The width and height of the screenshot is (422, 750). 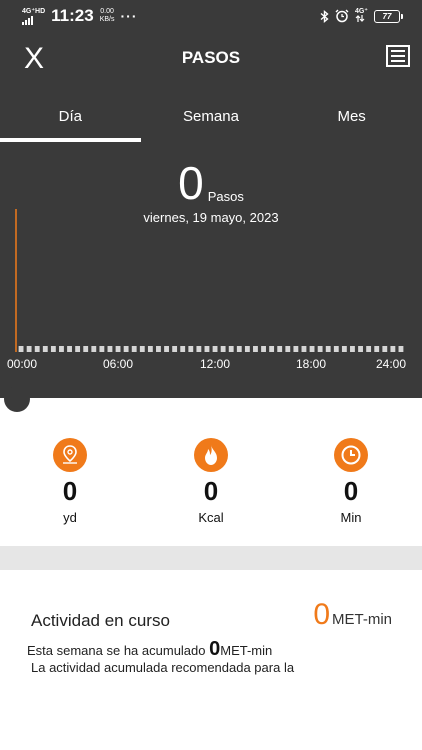 What do you see at coordinates (211, 517) in the screenshot?
I see `stat-unit: Kcal` at bounding box center [211, 517].